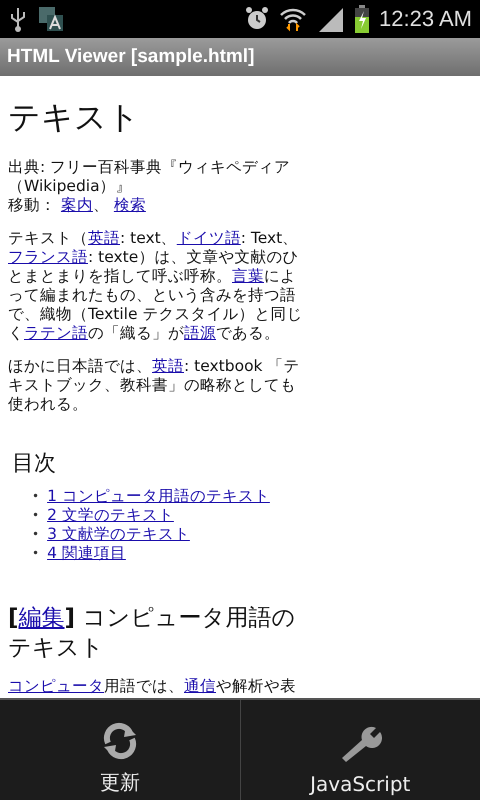 Image resolution: width=480 pixels, height=800 pixels. What do you see at coordinates (48, 257) in the screenshot?
I see `text-link: フランス語` at bounding box center [48, 257].